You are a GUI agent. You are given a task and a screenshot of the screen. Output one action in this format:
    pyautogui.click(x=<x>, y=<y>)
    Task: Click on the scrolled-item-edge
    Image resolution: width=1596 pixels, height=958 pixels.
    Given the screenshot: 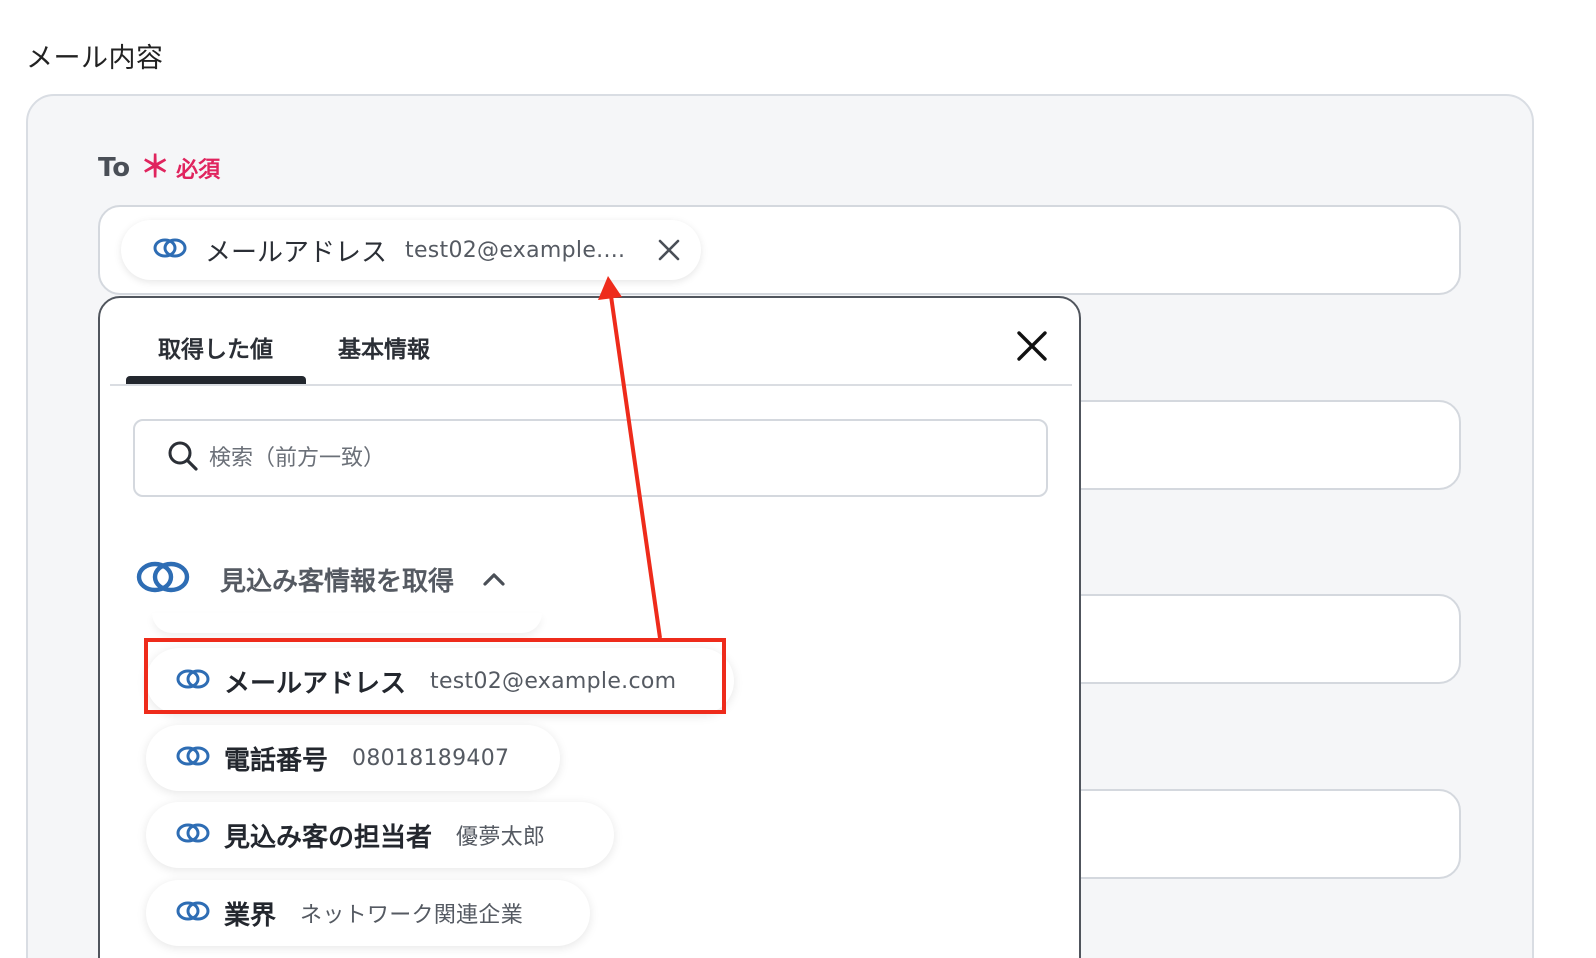 What is the action you would take?
    pyautogui.click(x=347, y=623)
    